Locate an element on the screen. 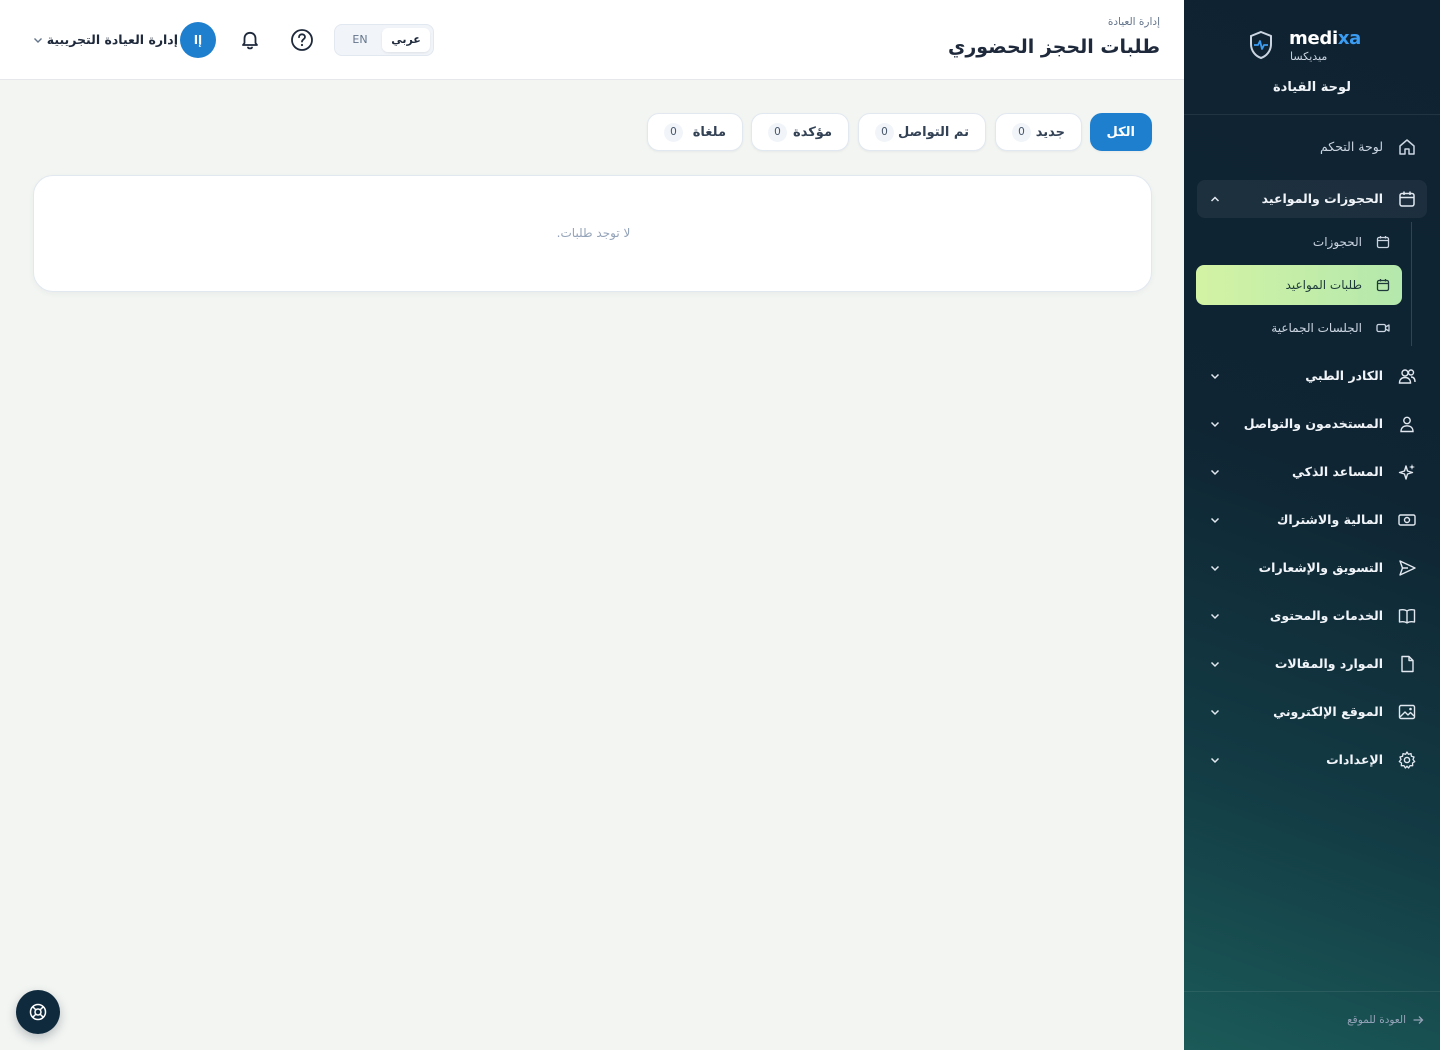 The height and width of the screenshot is (1050, 1440). sidebar-item-resources: الموارد والمقالات is located at coordinates (1312, 664).